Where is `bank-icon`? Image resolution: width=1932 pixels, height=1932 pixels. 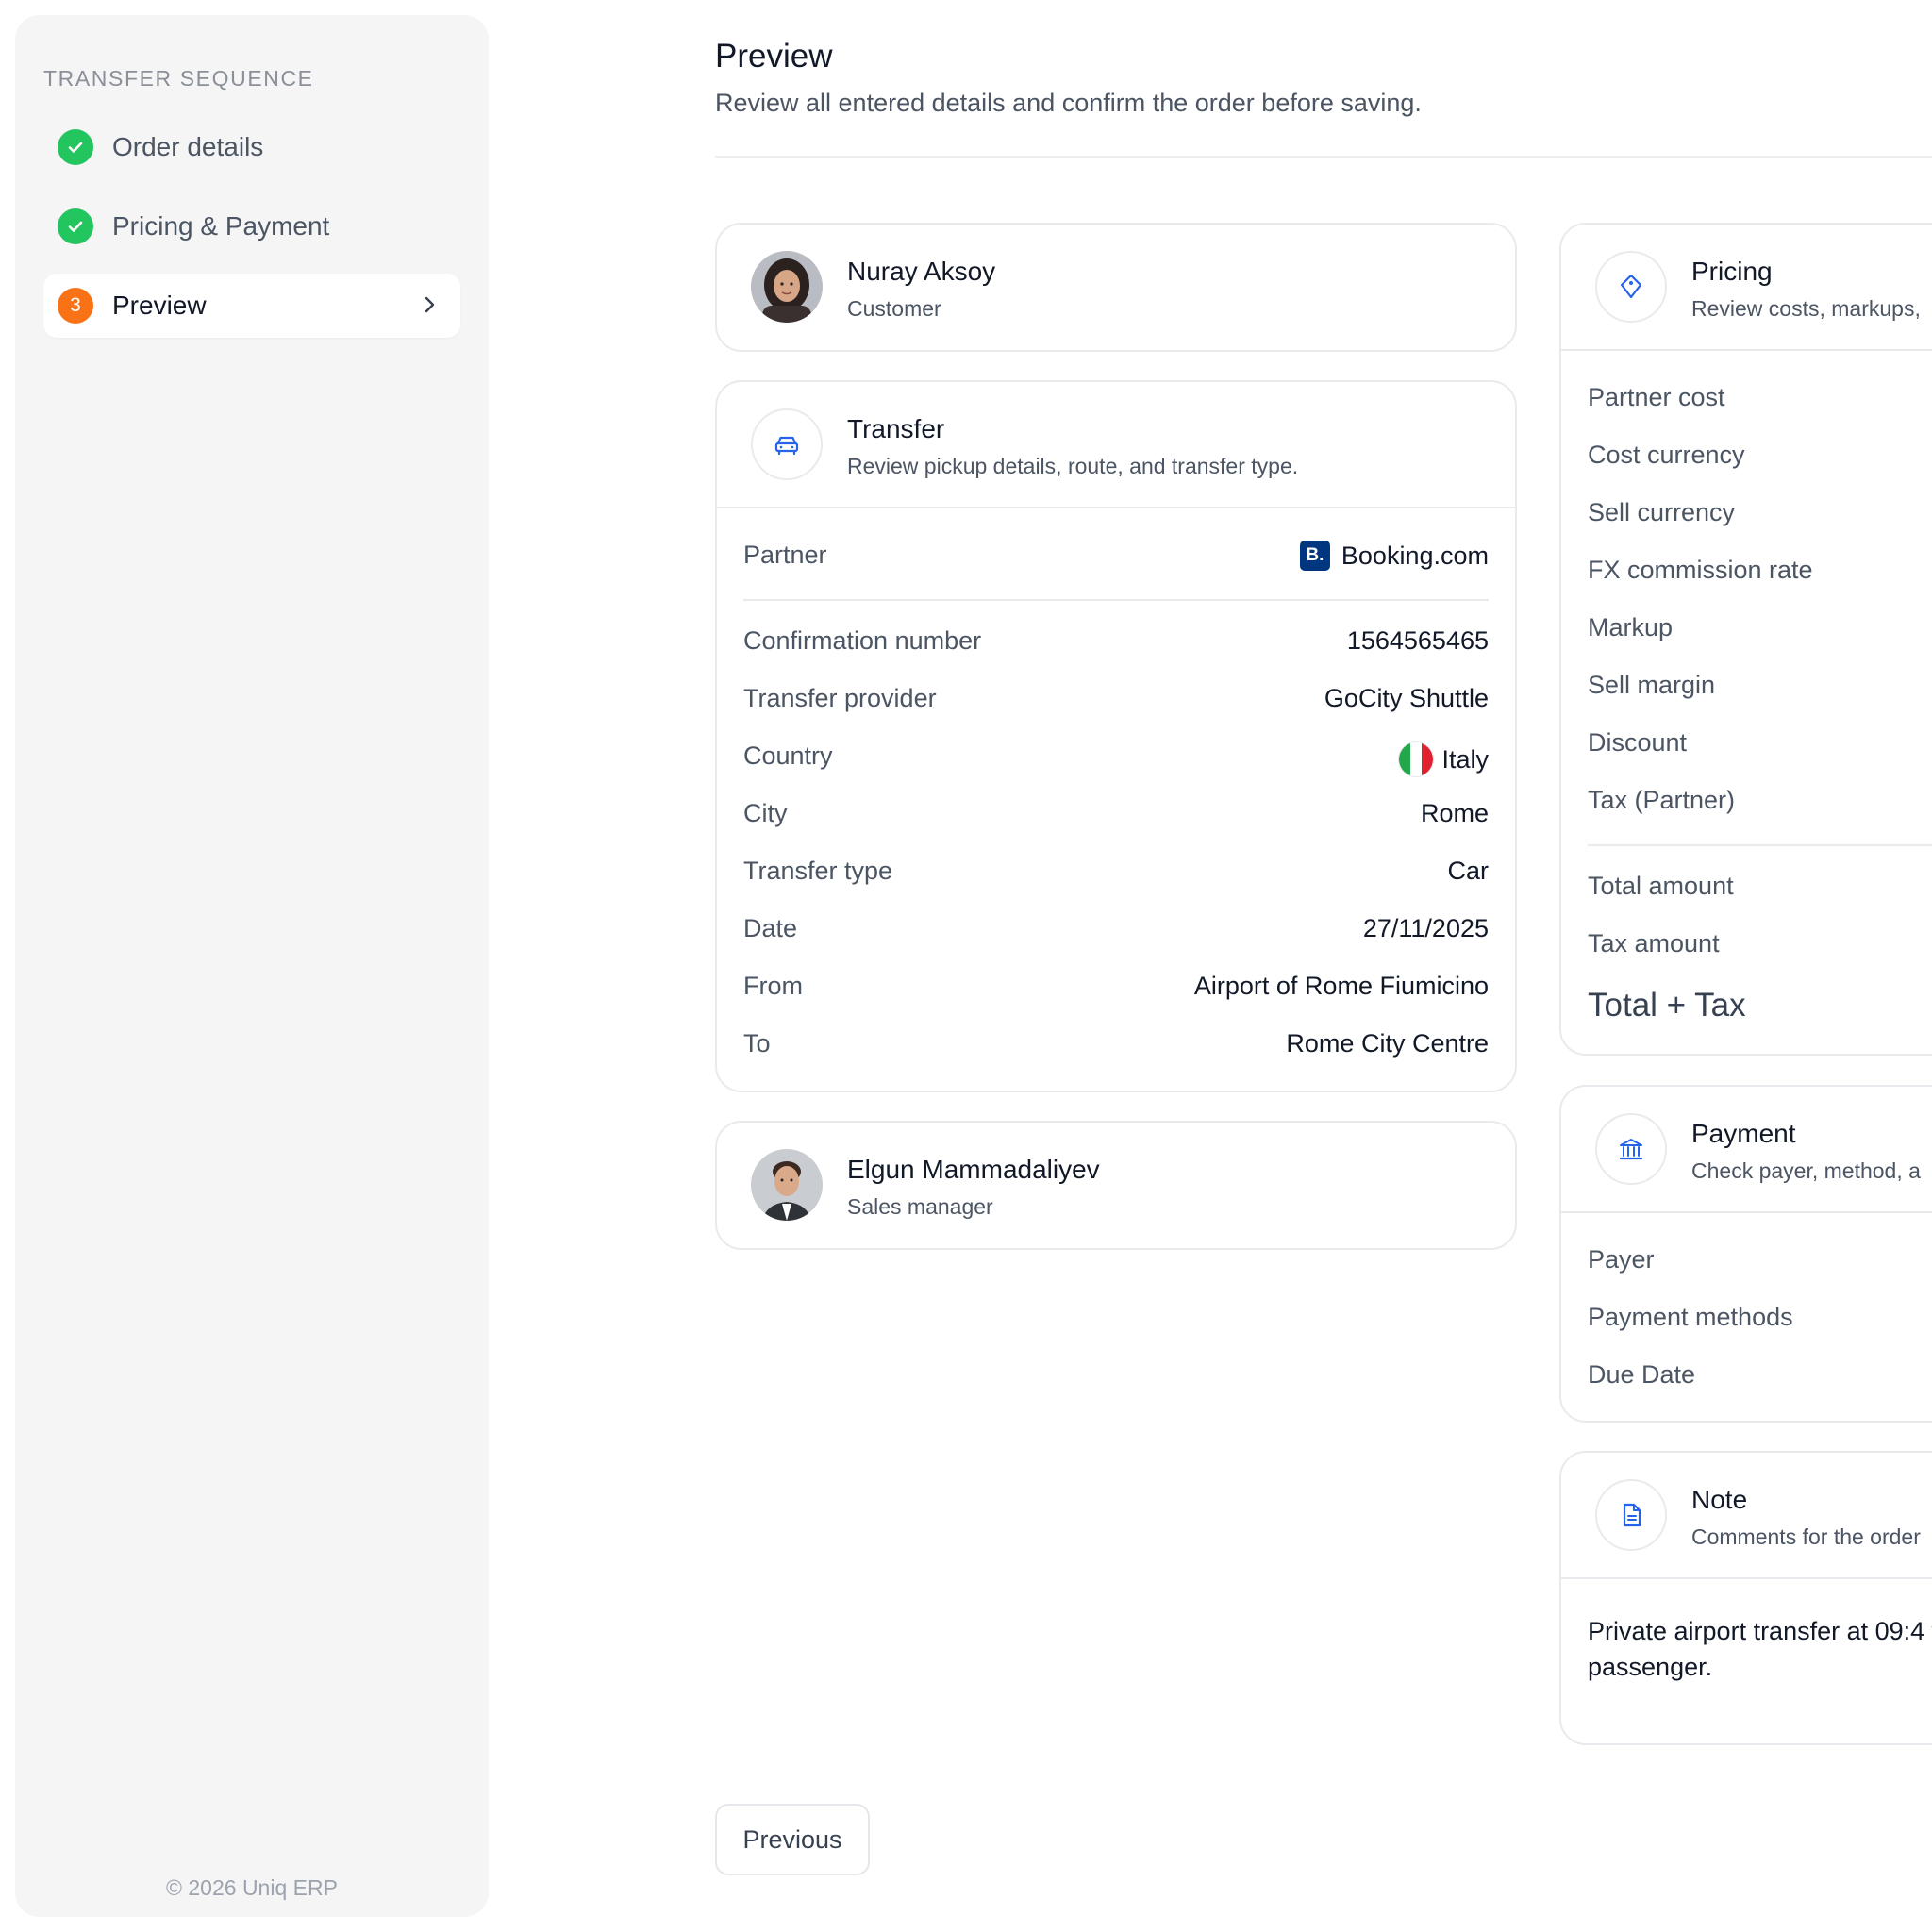 bank-icon is located at coordinates (1631, 1149).